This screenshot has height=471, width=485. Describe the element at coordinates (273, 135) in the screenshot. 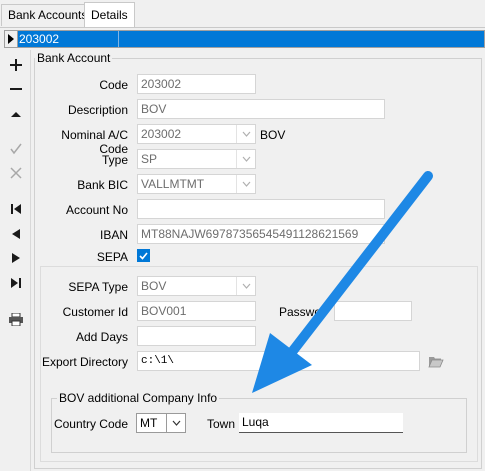

I see `nominal-name: BOV` at that location.